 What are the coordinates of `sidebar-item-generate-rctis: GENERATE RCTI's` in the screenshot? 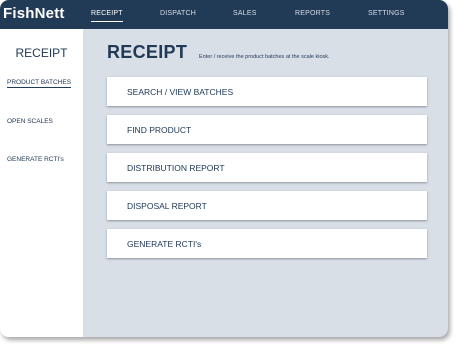 It's located at (35, 159).